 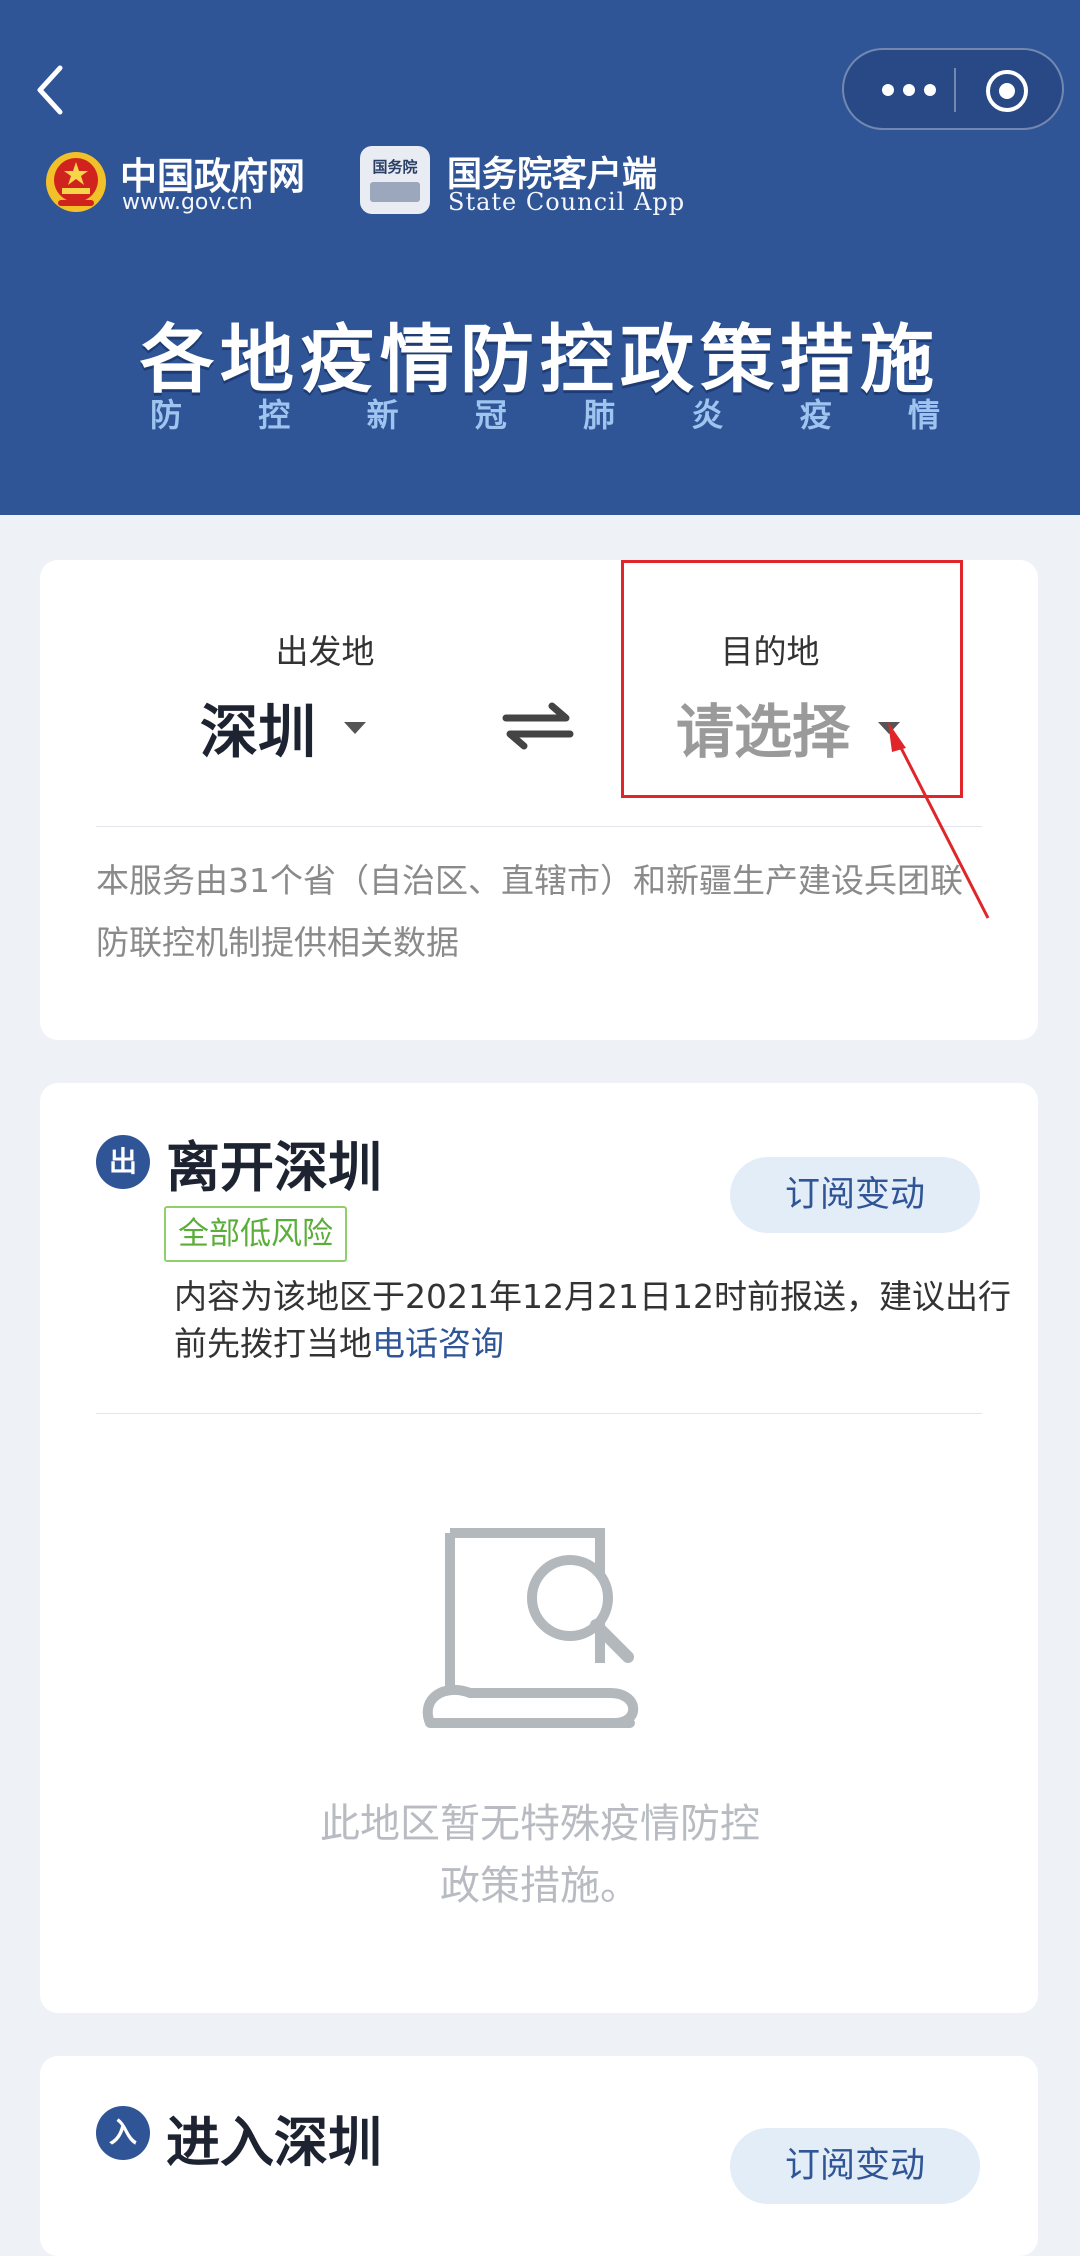 What do you see at coordinates (540, 1855) in the screenshot?
I see `empty-state-text: 此地区暂无特殊疫情防控 政策措施。` at bounding box center [540, 1855].